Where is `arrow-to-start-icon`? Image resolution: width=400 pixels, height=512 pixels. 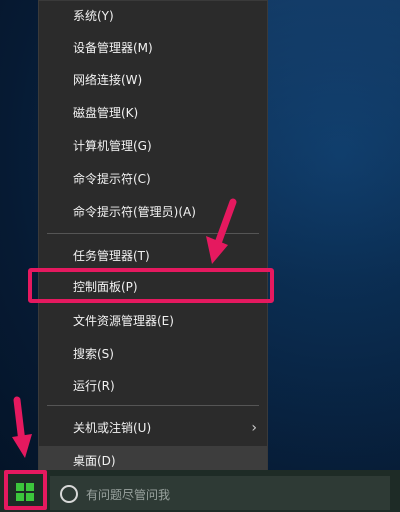
arrow-to-start-icon is located at coordinates (22, 427).